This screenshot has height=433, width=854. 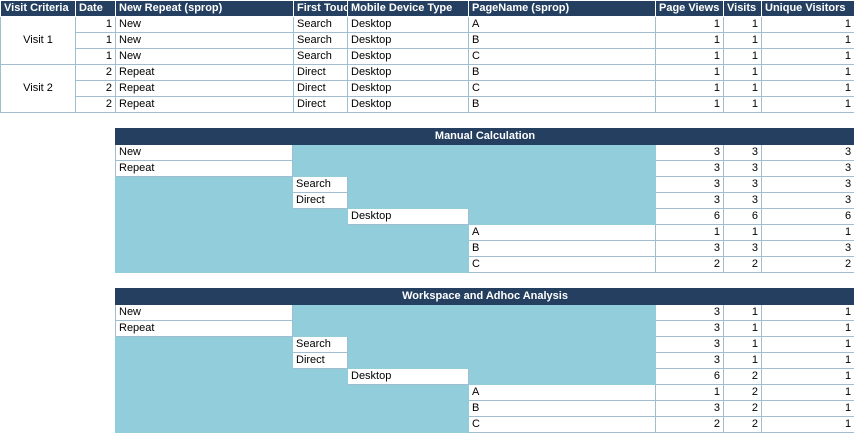 I want to click on col-header-date: Date, so click(x=95, y=8).